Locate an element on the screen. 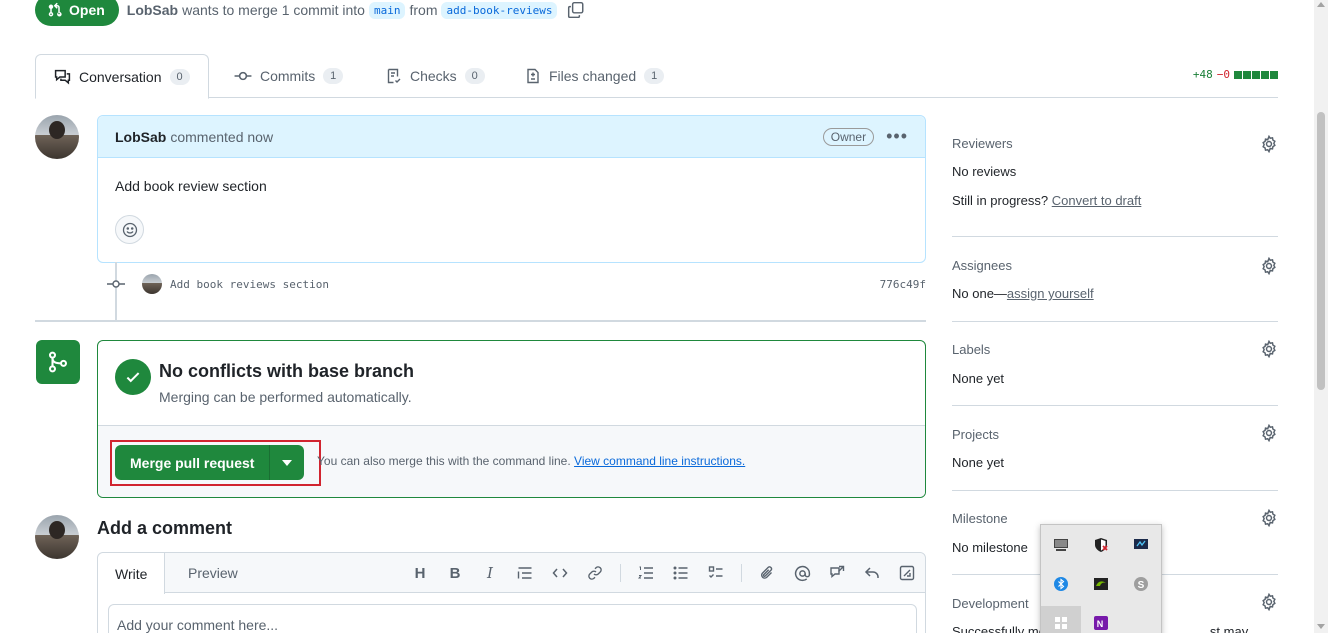  merge-pull-request-button: Merge pull request is located at coordinates (193, 462).